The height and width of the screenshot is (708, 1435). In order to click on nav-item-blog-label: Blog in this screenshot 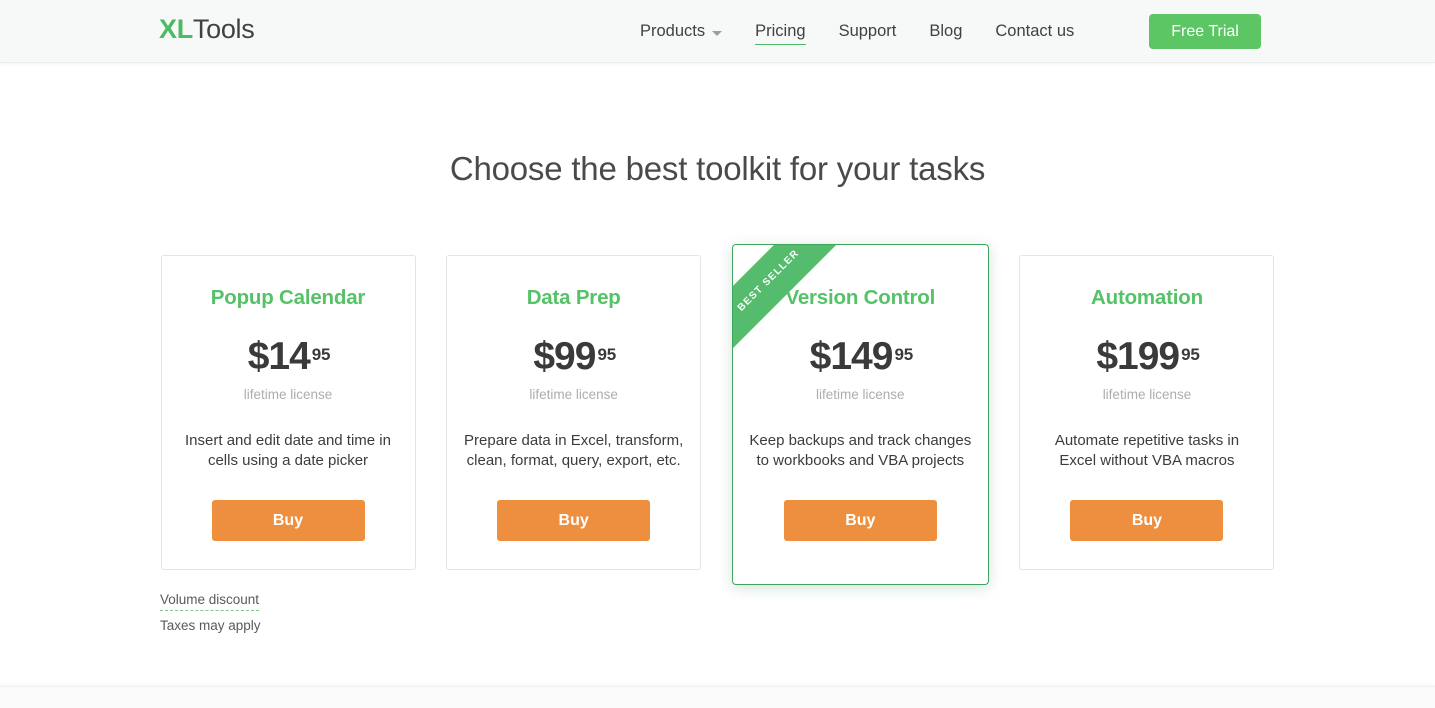, I will do `click(946, 31)`.